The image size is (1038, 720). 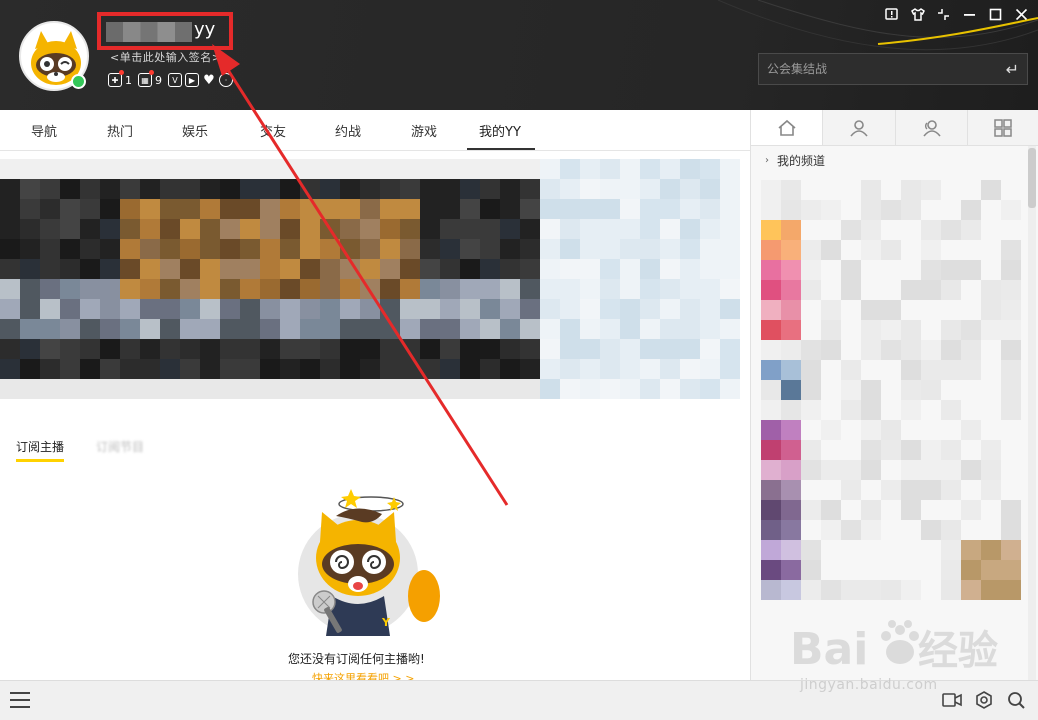 I want to click on search-icon, so click(x=1016, y=700).